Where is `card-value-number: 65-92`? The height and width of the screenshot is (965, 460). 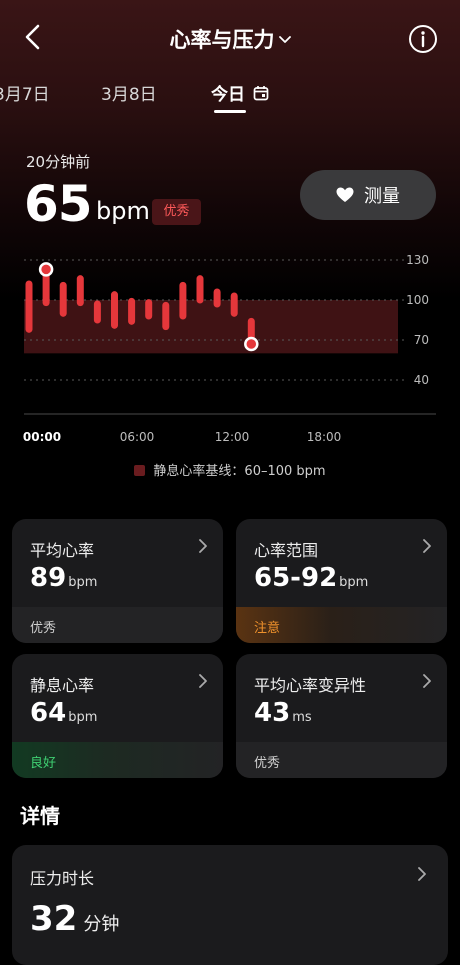
card-value-number: 65-92 is located at coordinates (296, 578).